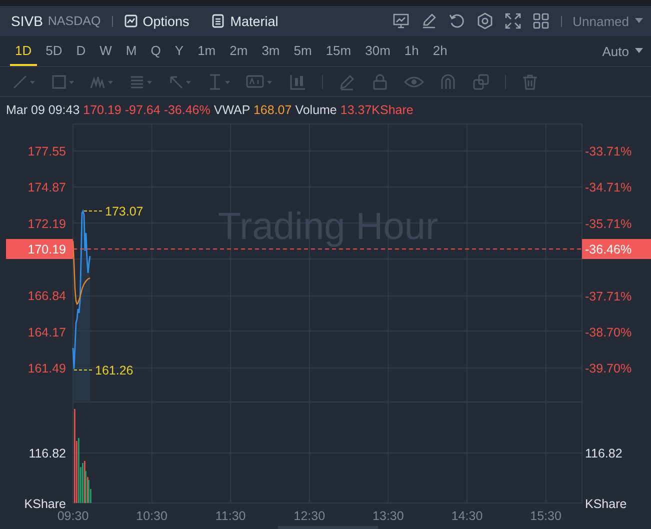 The height and width of the screenshot is (529, 651). I want to click on quote-line: Mar 09 09:43 170.19 -97.64 -36.46% VWAP 168.07 Volume 13.37KShare, so click(209, 110).